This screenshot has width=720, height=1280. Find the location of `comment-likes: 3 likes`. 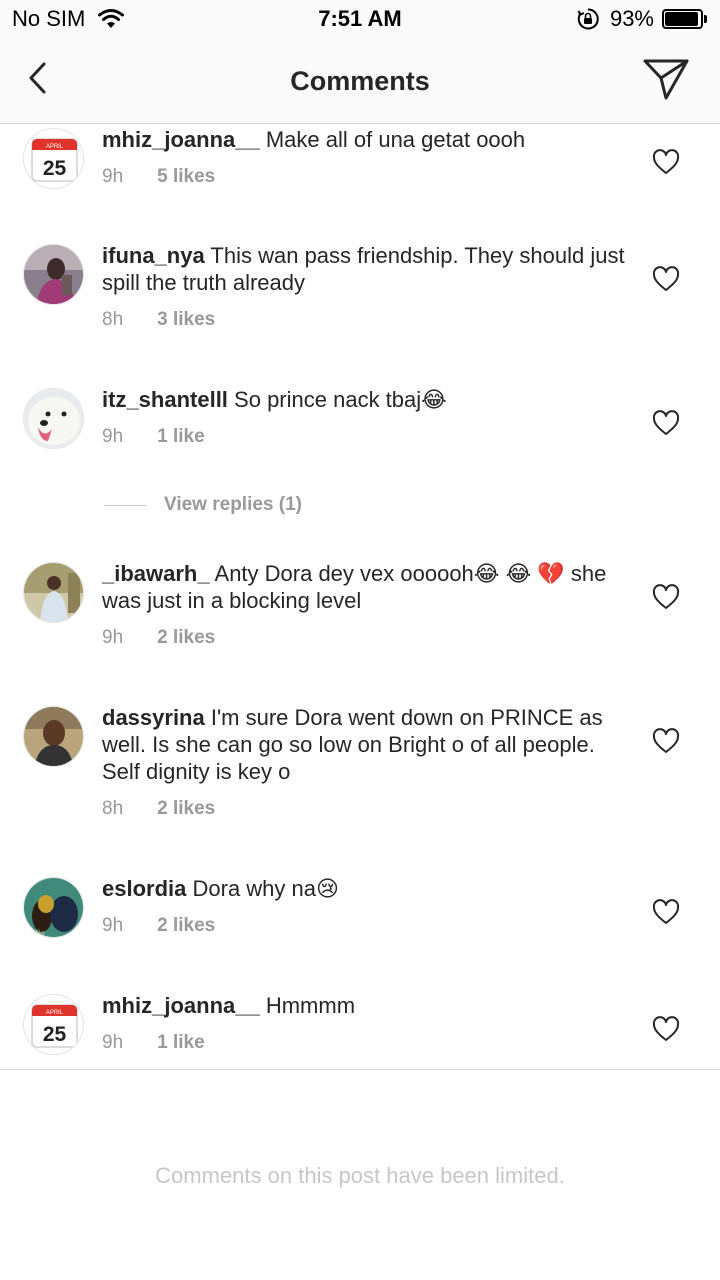

comment-likes: 3 likes is located at coordinates (186, 320).